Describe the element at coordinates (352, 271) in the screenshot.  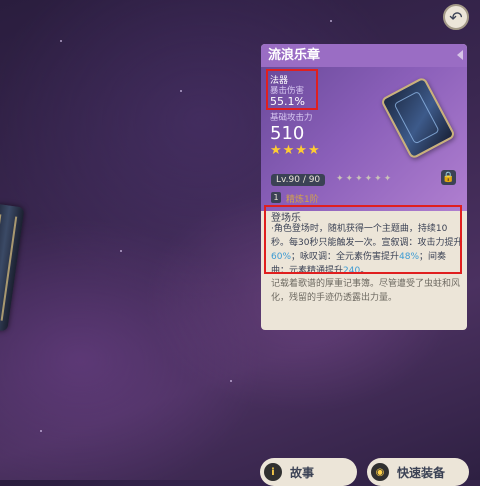
I see `elemental-mastery-value: 240` at that location.